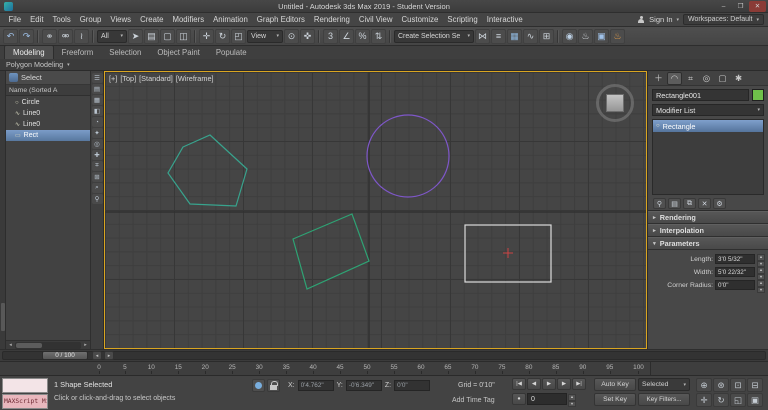  Describe the element at coordinates (658, 126) in the screenshot. I see `modifier-bulb-icon: ○` at that location.